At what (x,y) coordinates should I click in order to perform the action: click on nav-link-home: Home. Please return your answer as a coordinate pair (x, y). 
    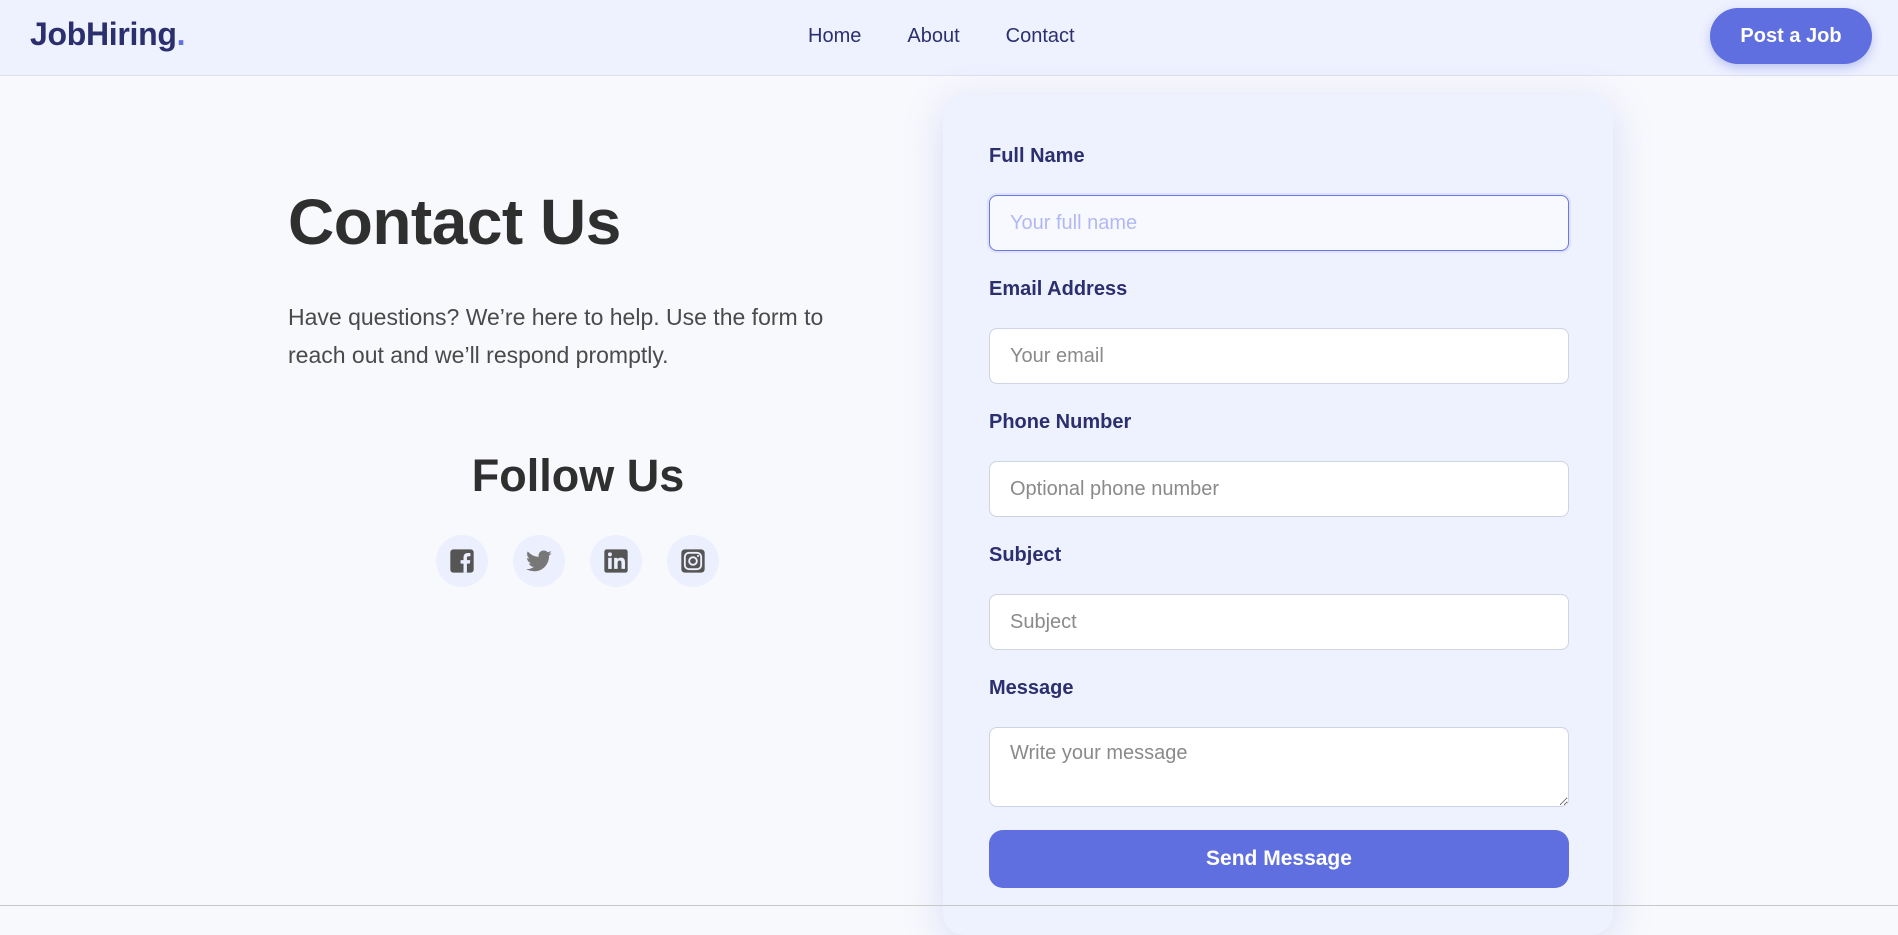
    Looking at the image, I should click on (834, 36).